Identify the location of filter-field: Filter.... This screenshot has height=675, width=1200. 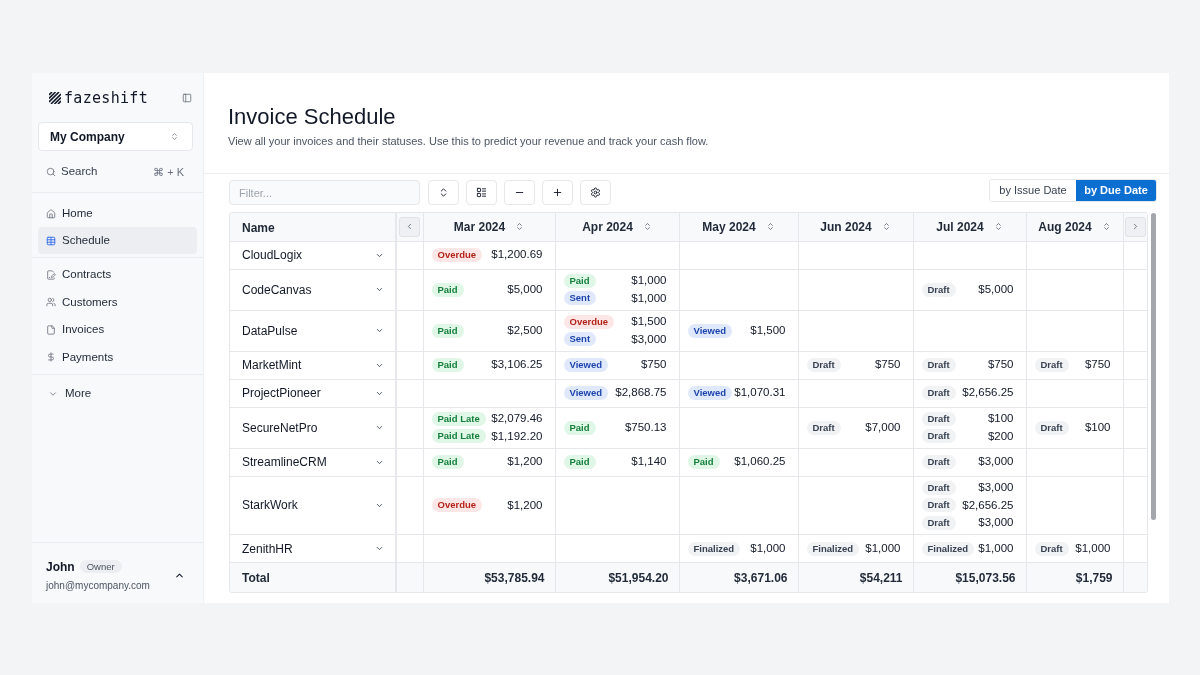
(324, 192).